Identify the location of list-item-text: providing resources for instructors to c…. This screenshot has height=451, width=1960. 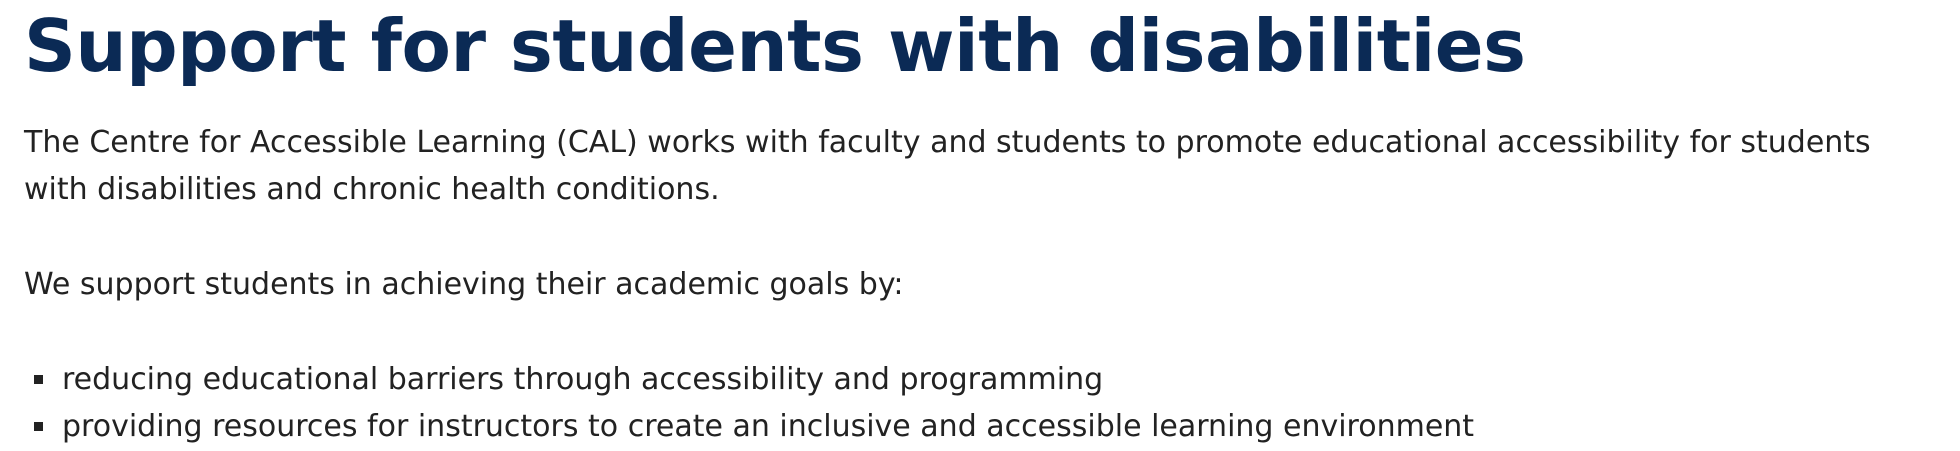
(768, 426).